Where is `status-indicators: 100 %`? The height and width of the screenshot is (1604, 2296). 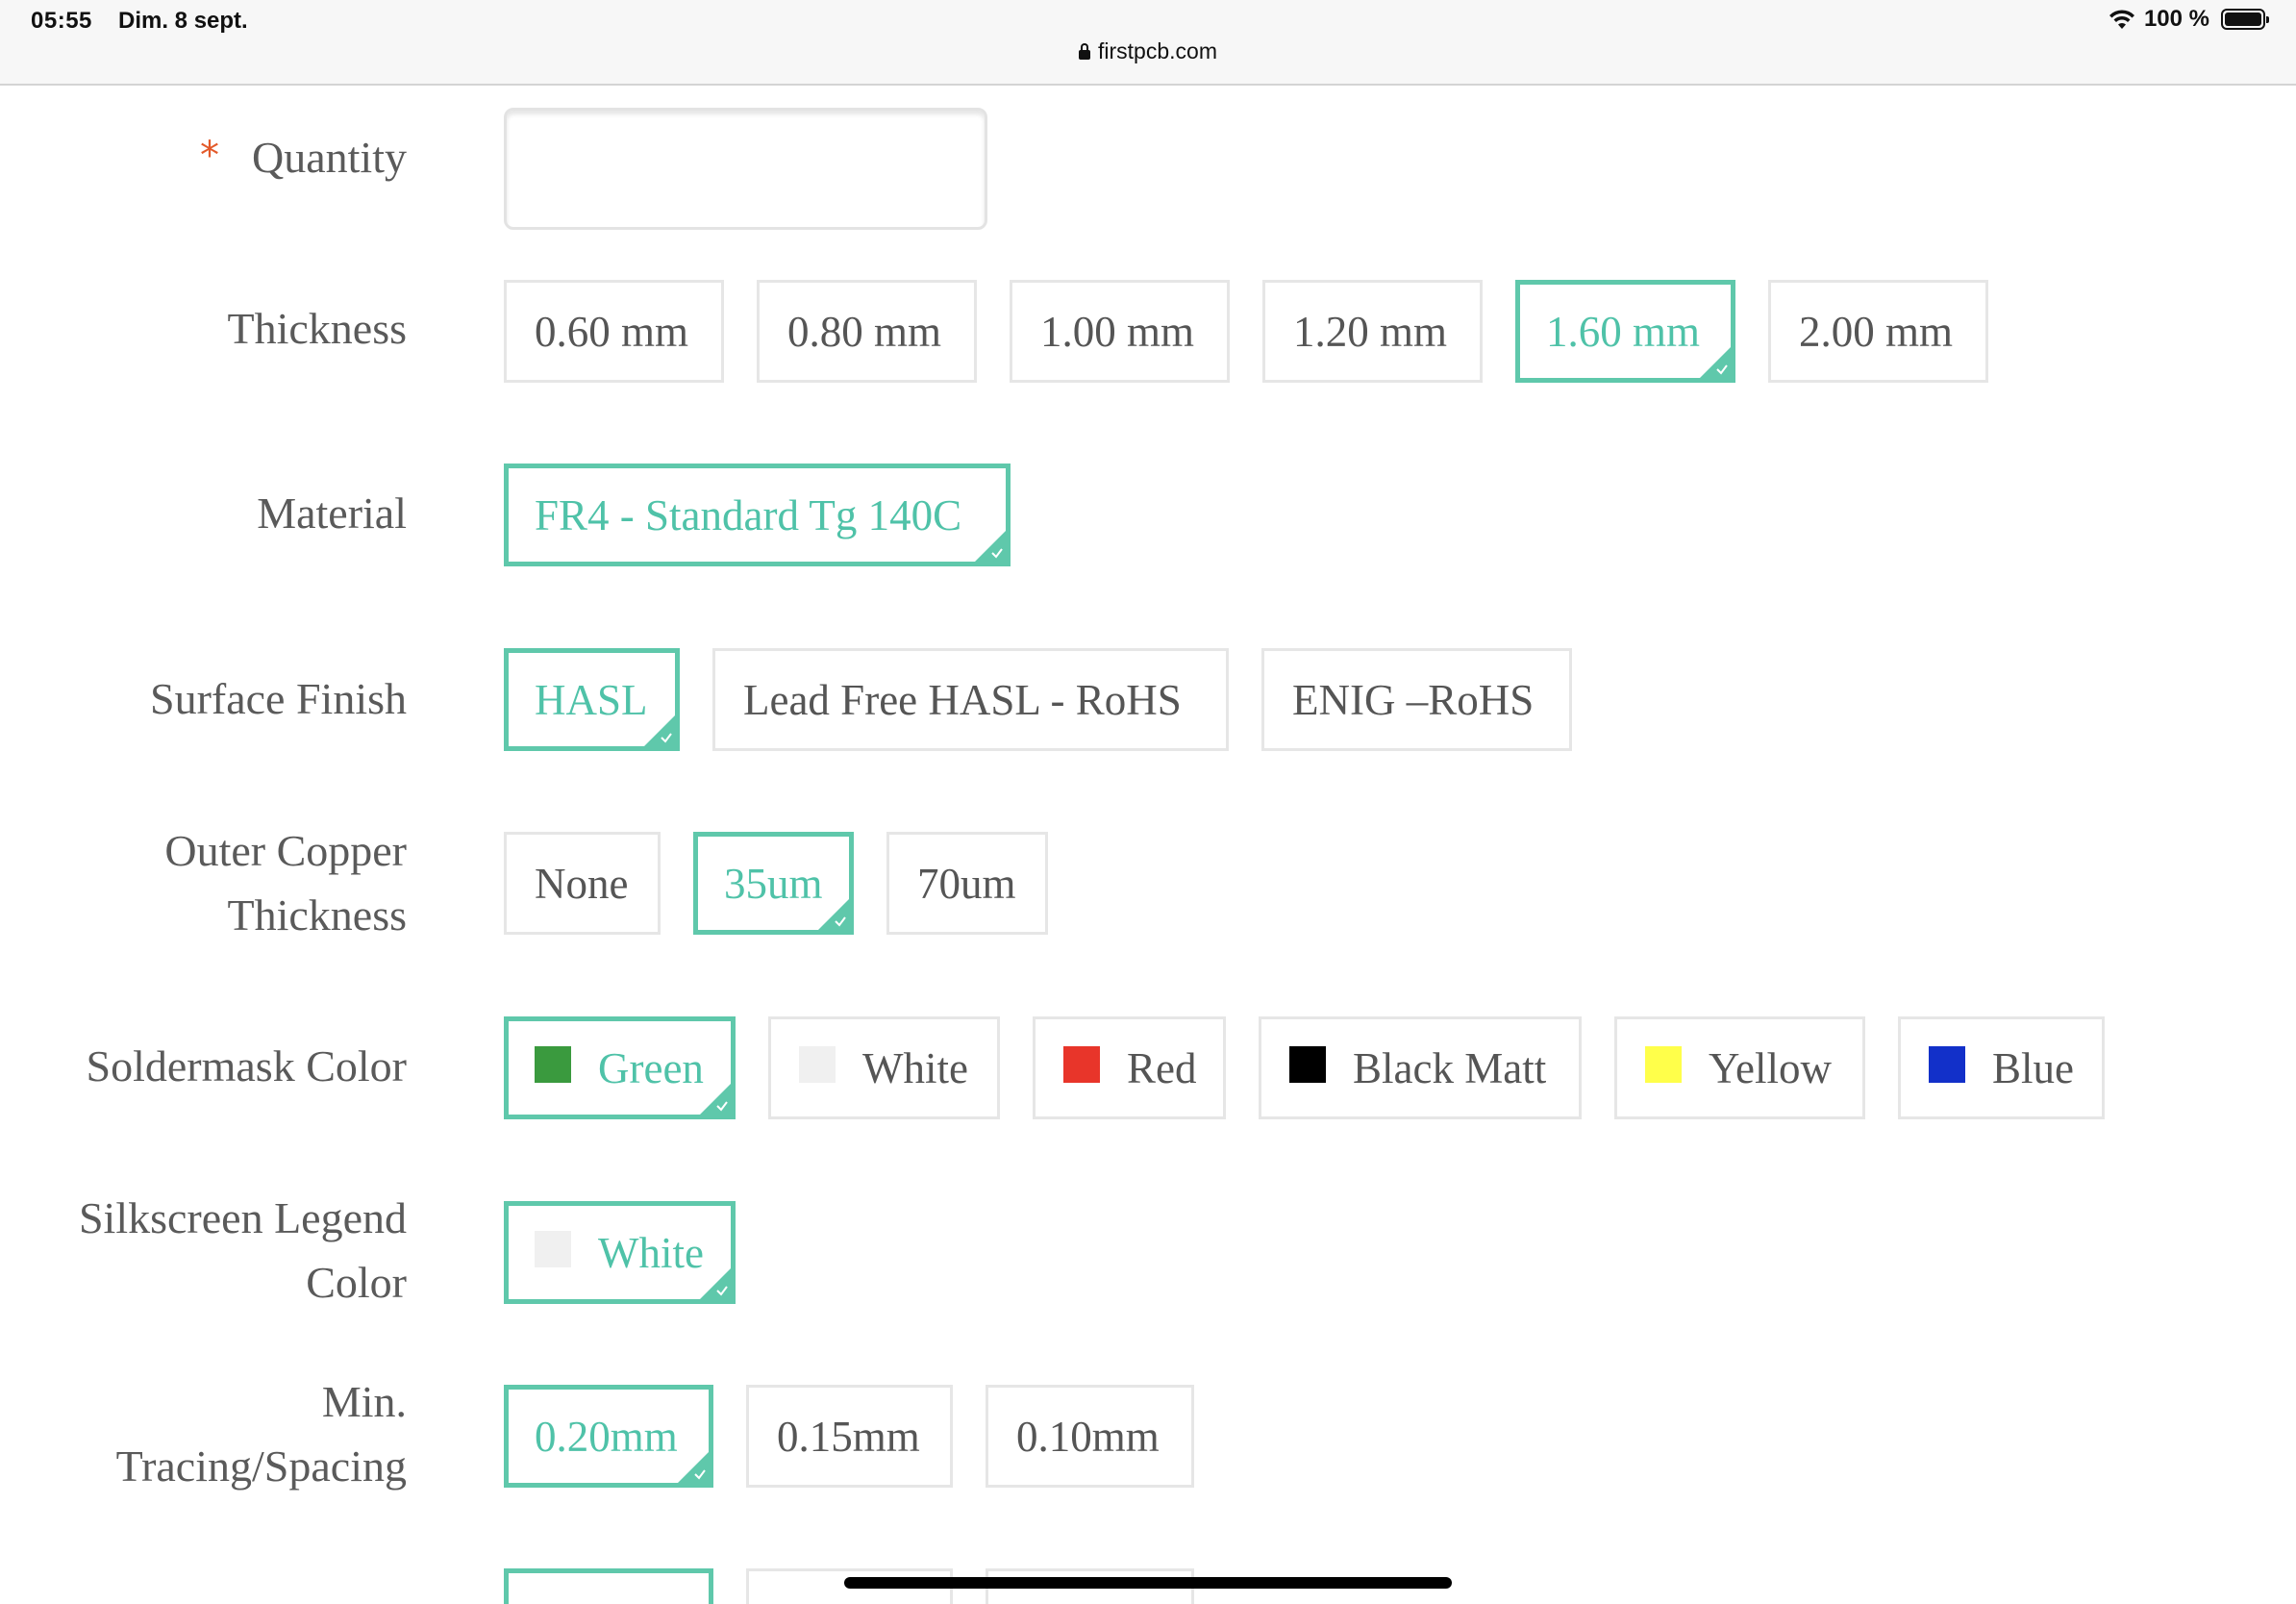 status-indicators: 100 % is located at coordinates (2188, 19).